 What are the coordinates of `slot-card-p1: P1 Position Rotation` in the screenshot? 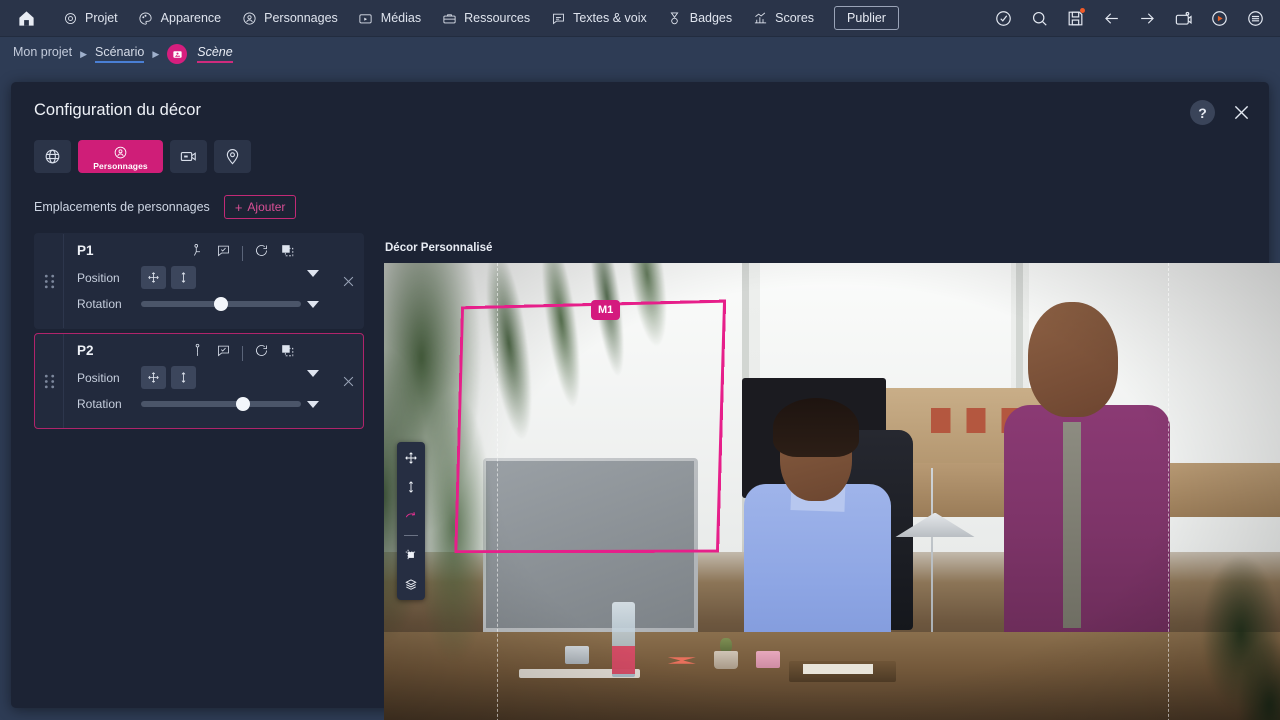 It's located at (199, 281).